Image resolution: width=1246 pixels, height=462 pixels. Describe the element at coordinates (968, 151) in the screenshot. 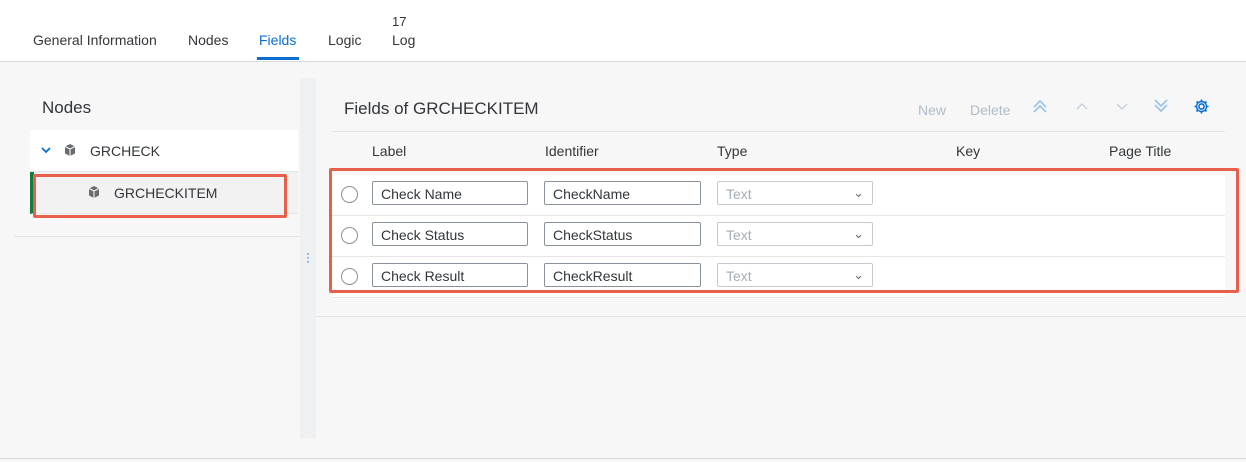

I see `column-header-key: Key` at that location.